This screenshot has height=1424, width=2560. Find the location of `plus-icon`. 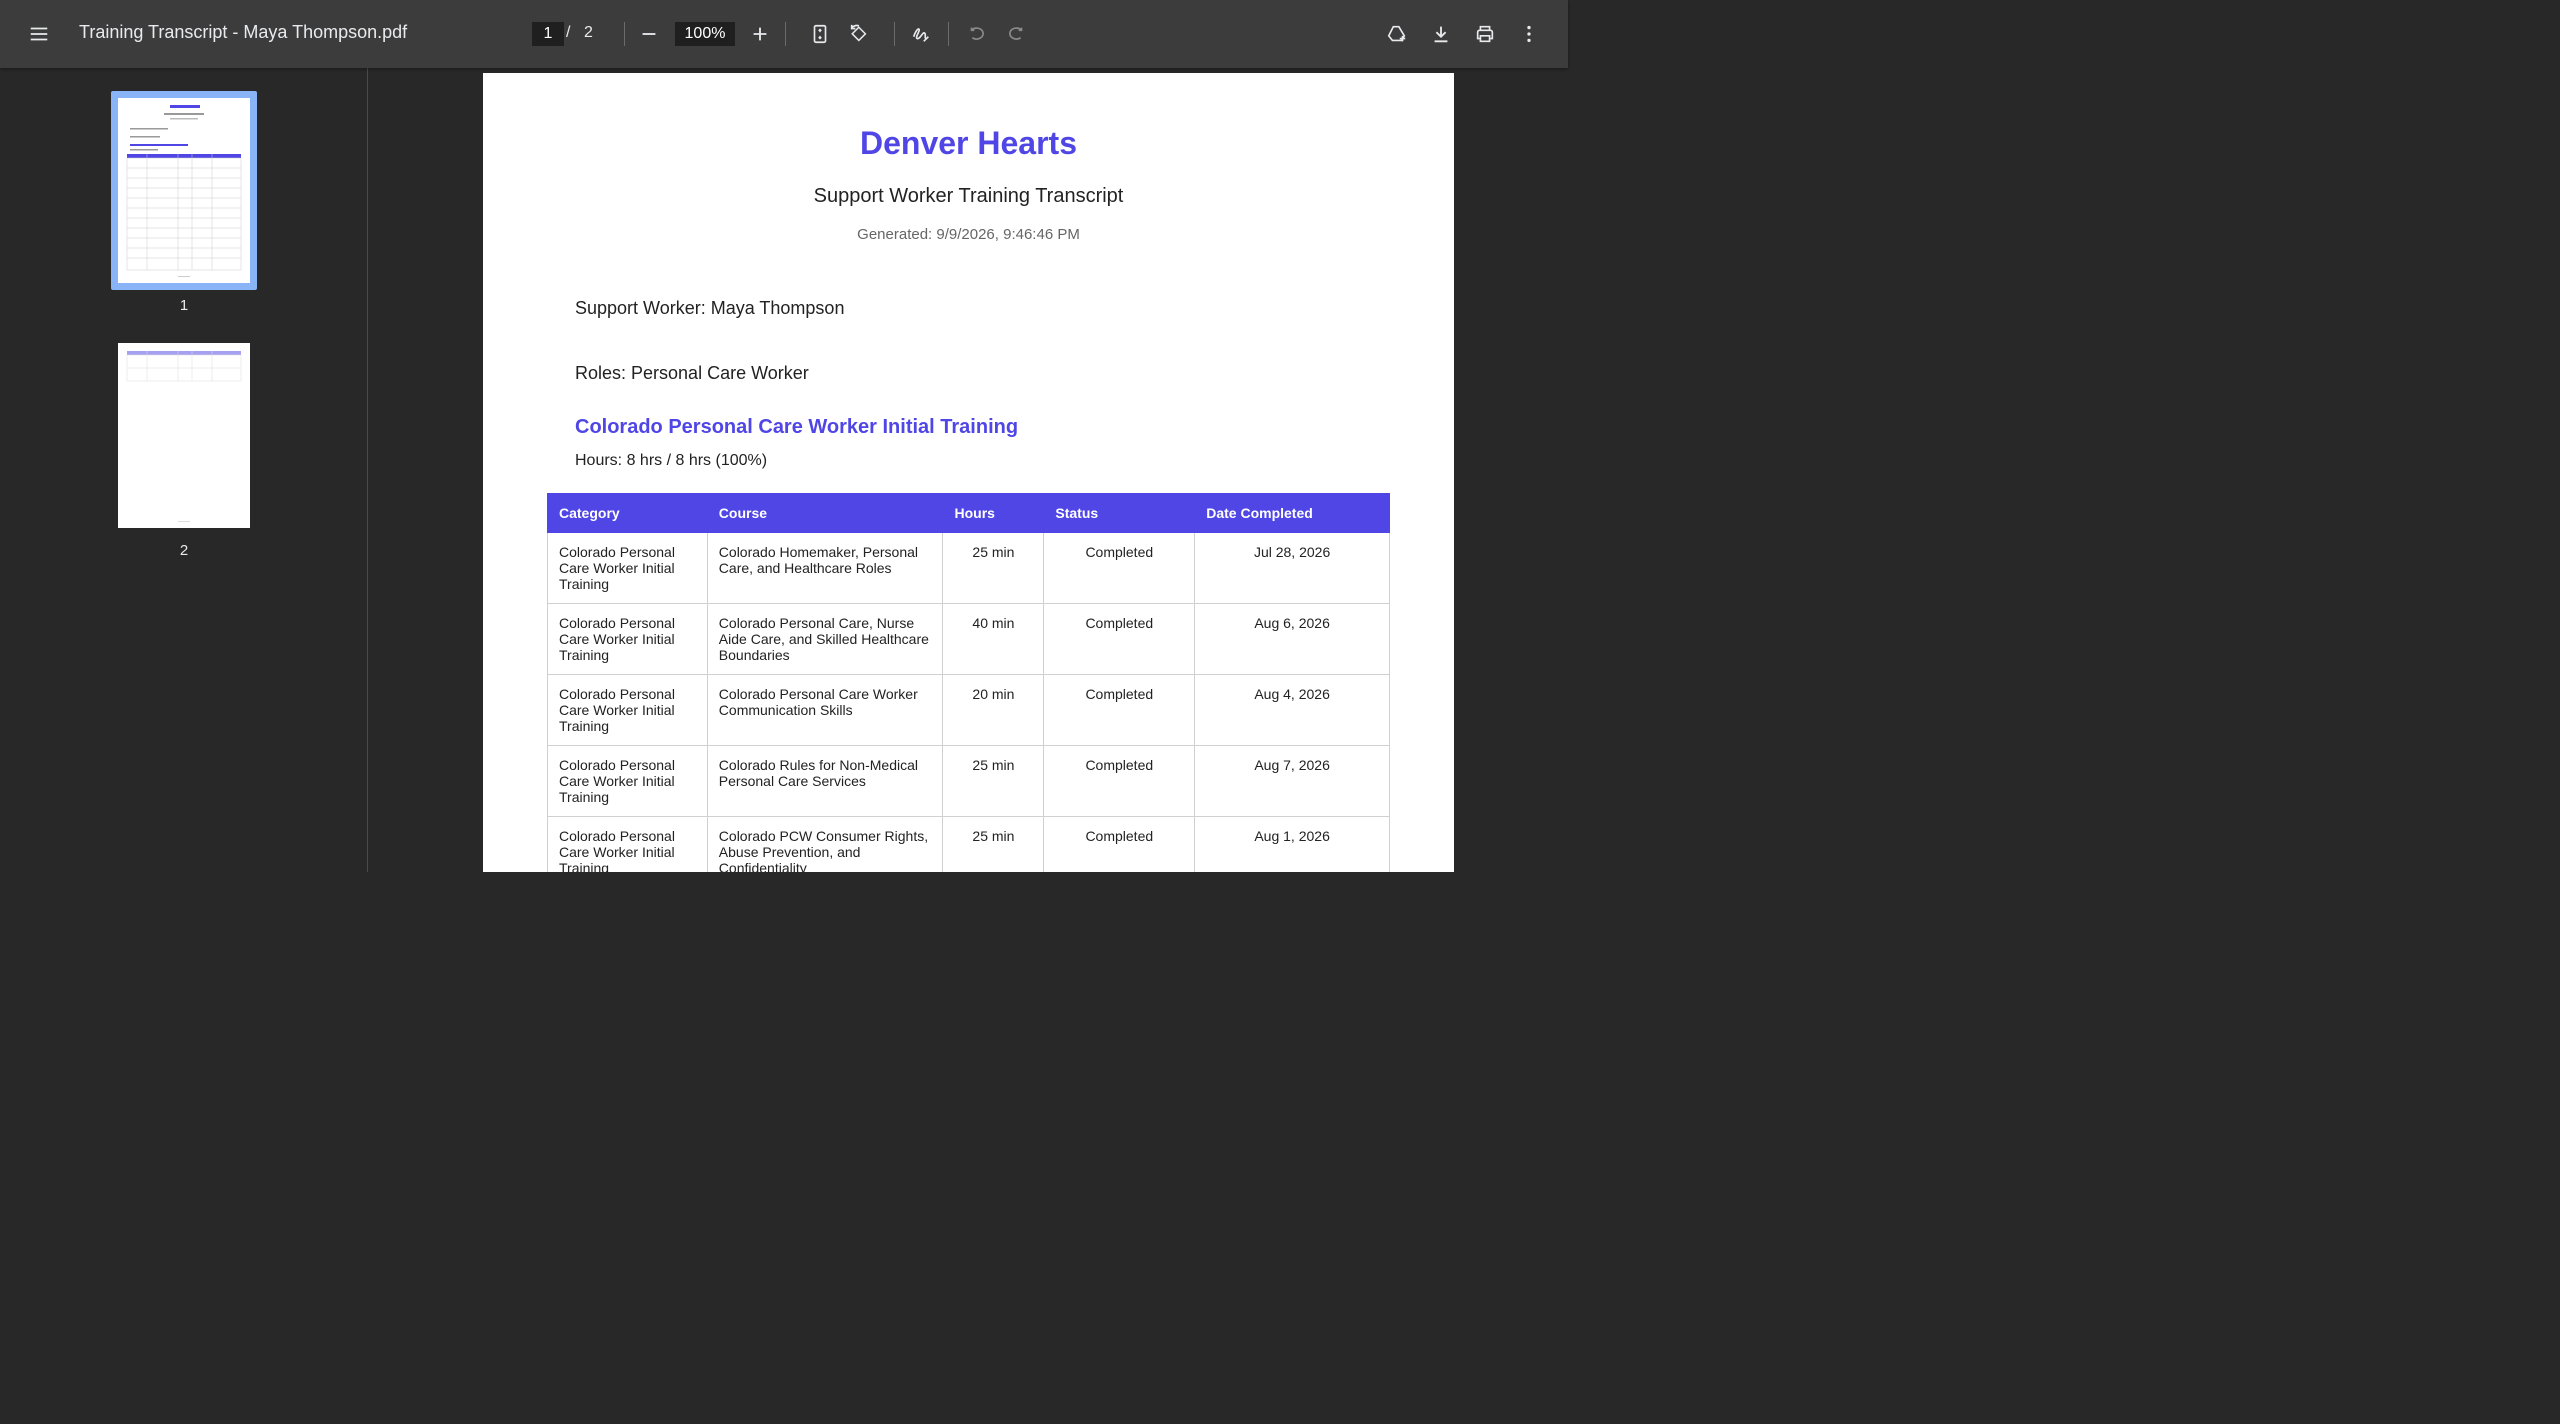

plus-icon is located at coordinates (760, 34).